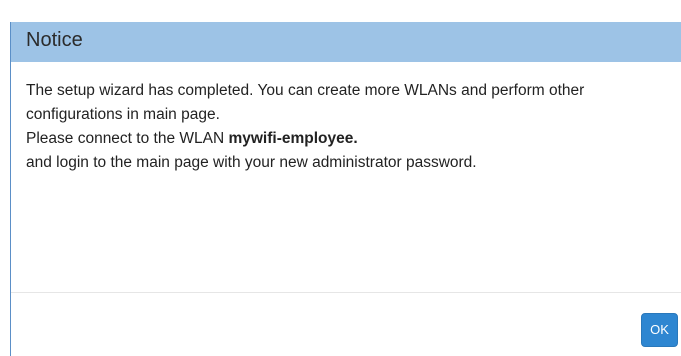 Image resolution: width=681 pixels, height=356 pixels. What do you see at coordinates (346, 42) in the screenshot?
I see `dialog-header: Notice` at bounding box center [346, 42].